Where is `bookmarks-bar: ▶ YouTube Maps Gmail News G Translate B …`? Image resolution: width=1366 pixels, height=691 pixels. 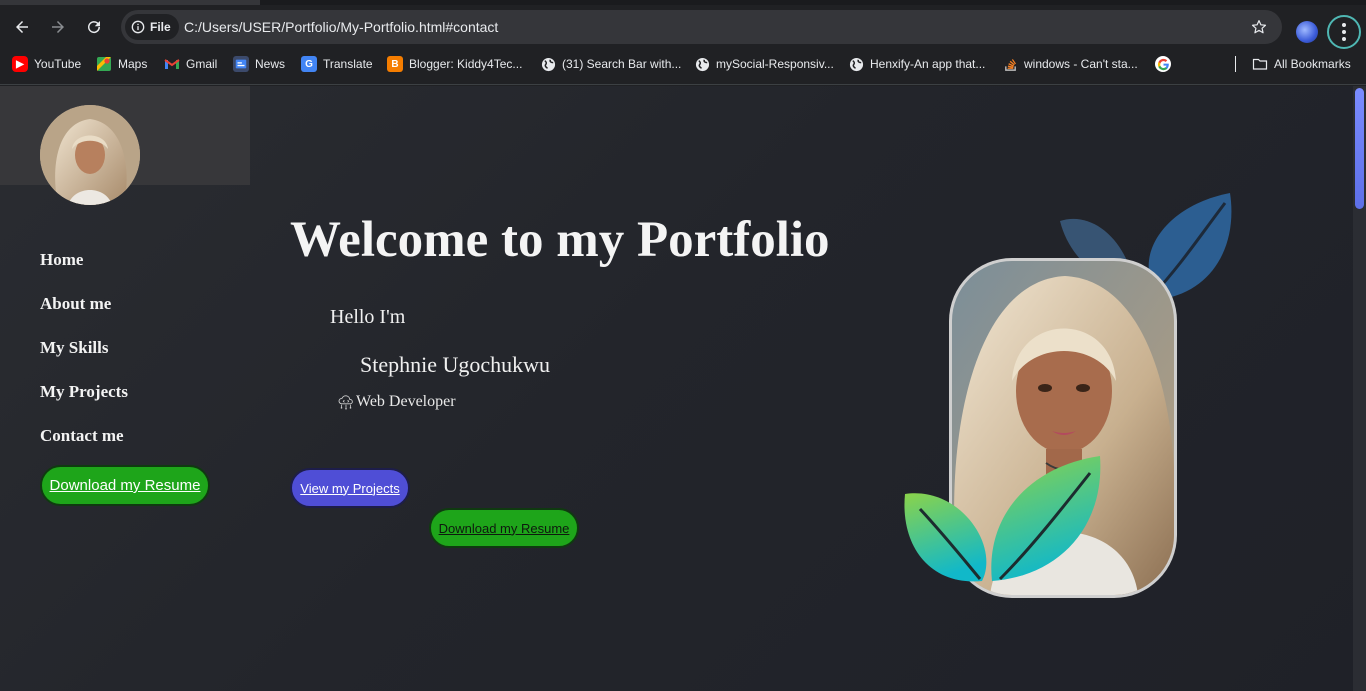
bookmarks-bar: ▶ YouTube Maps Gmail News G Translate B … is located at coordinates (683, 67).